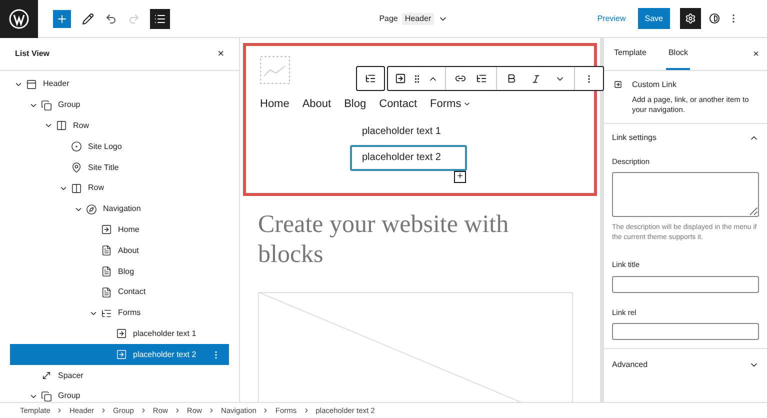 The height and width of the screenshot is (418, 767). I want to click on italic-icon, so click(536, 79).